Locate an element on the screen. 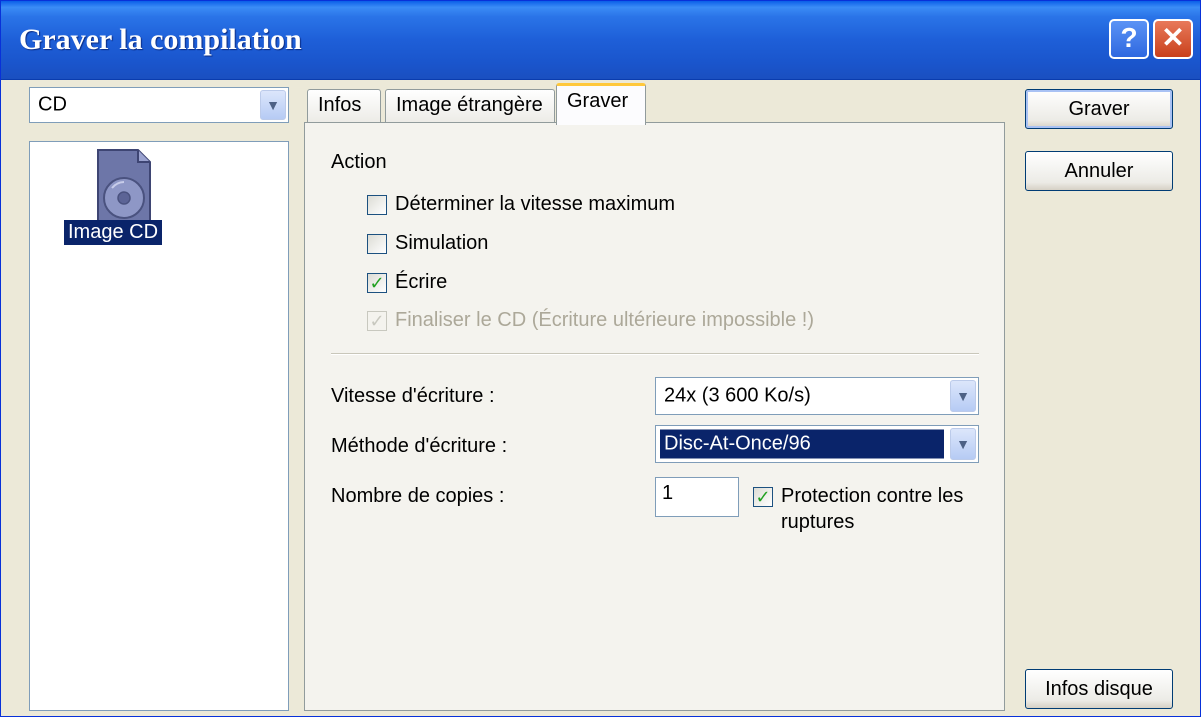  write-speed-select: 24x (3 600 Ko/s) ▼ is located at coordinates (817, 396).